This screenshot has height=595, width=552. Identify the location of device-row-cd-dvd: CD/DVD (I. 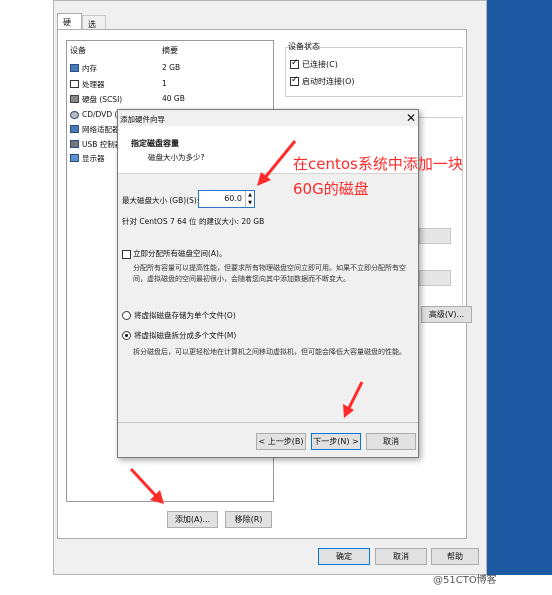
(94, 115).